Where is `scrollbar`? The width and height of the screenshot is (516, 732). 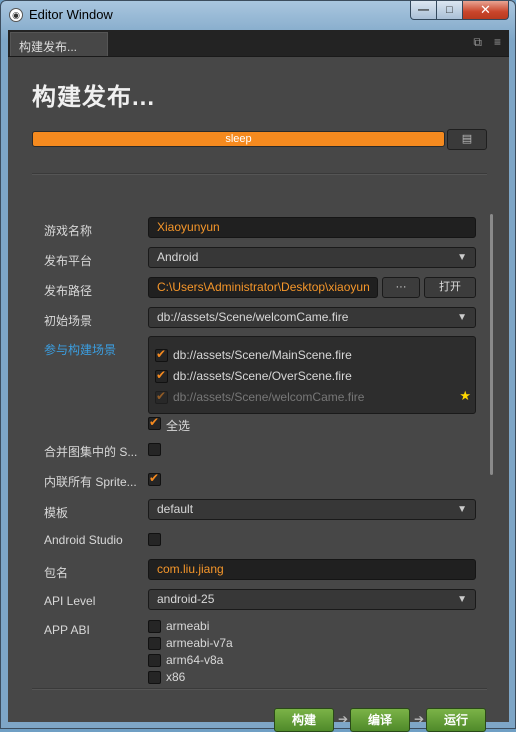 scrollbar is located at coordinates (491, 344).